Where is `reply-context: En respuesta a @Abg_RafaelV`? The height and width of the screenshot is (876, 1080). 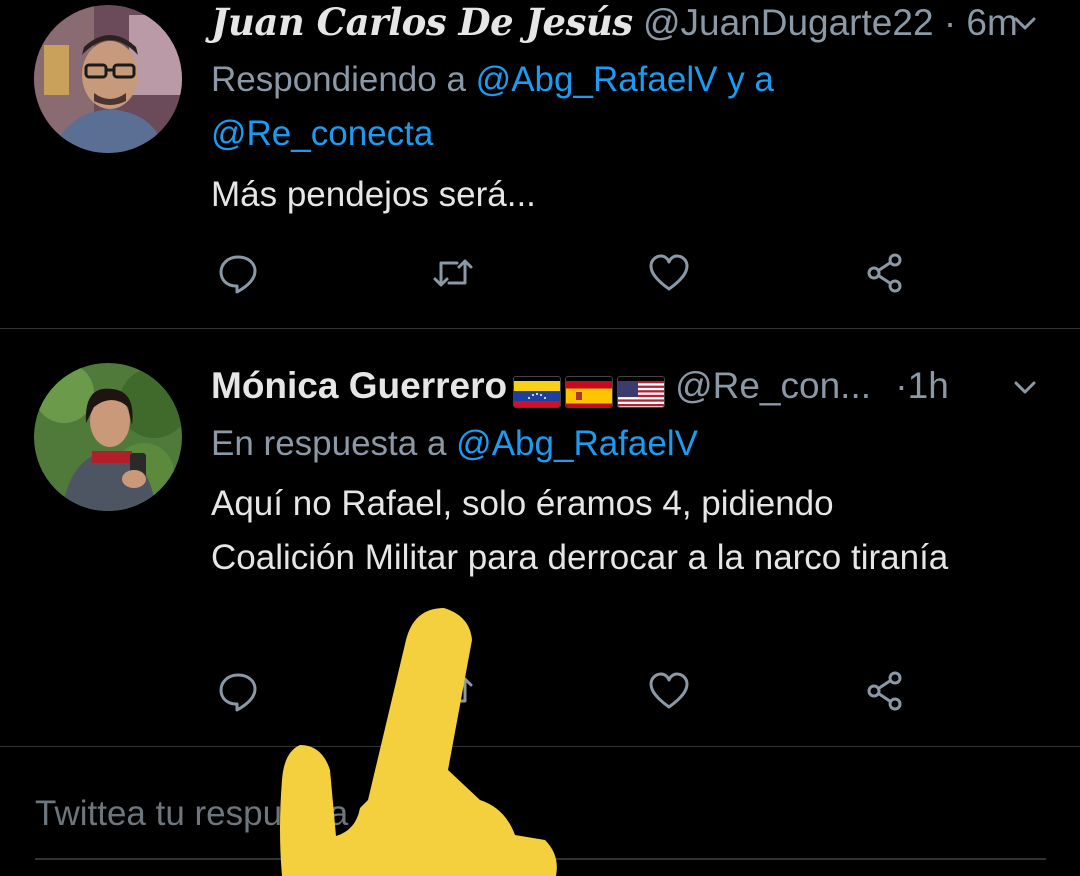 reply-context: En respuesta a @Abg_RafaelV is located at coordinates (585, 444).